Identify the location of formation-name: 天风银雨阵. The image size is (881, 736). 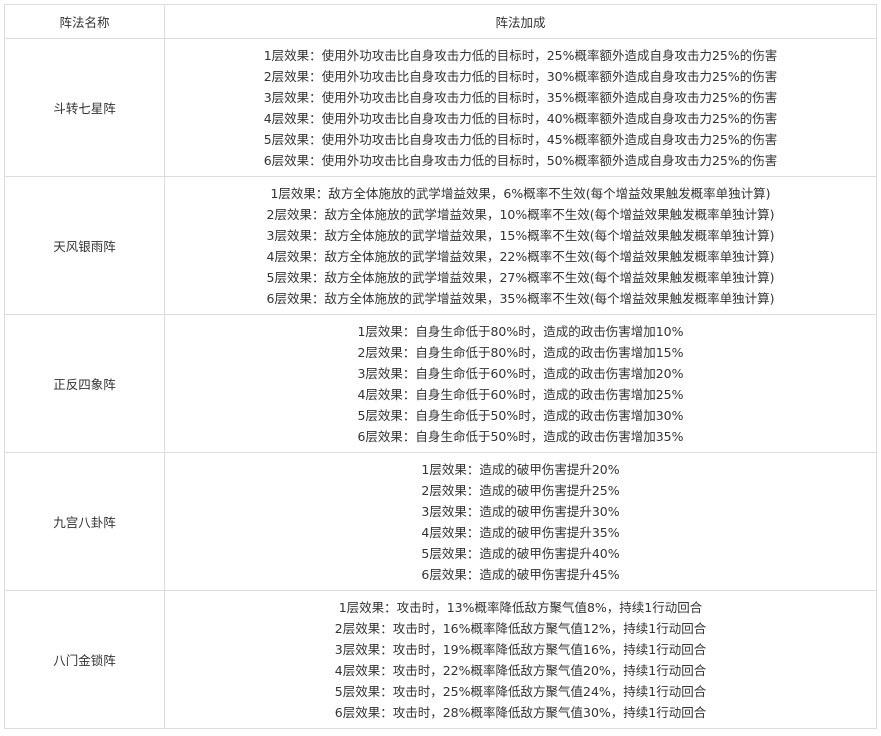
(84, 245).